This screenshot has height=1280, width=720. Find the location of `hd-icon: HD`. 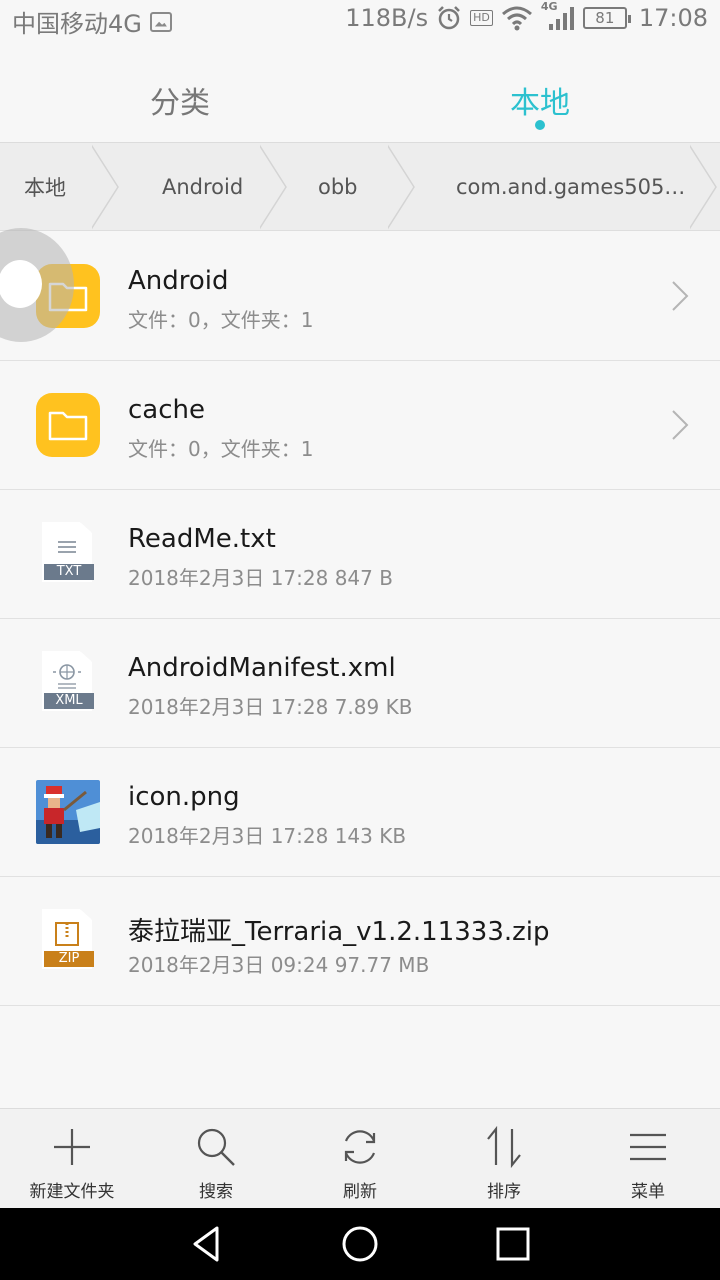

hd-icon: HD is located at coordinates (481, 18).